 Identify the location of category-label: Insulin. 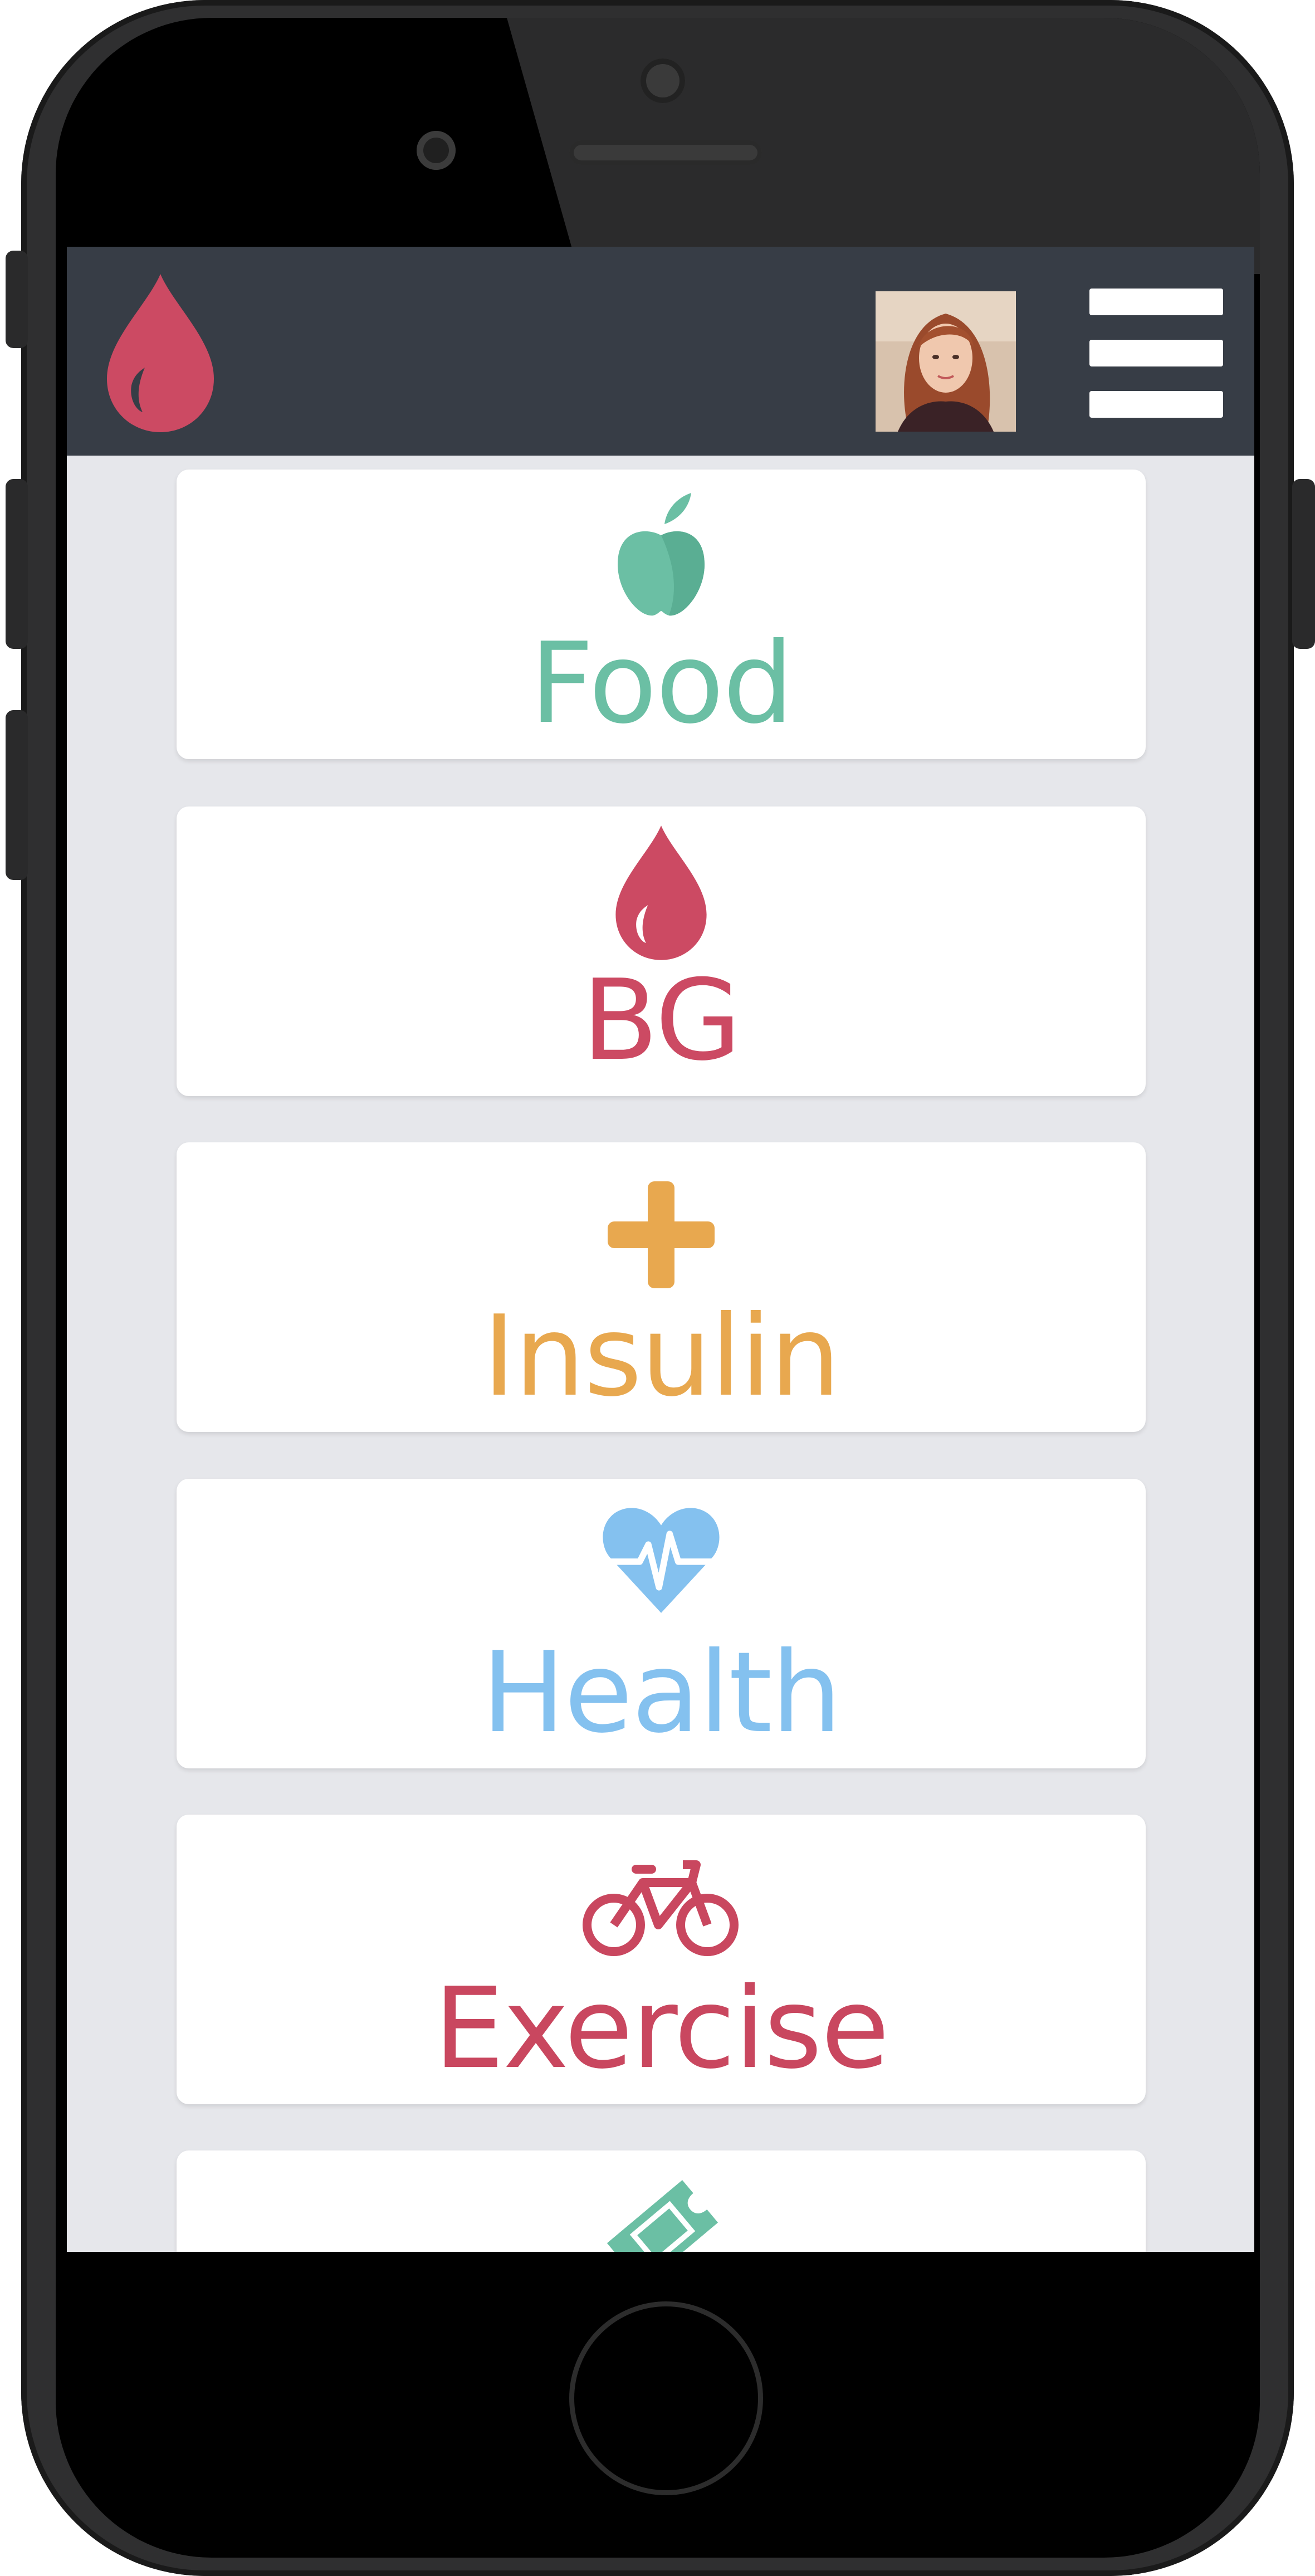
(661, 1357).